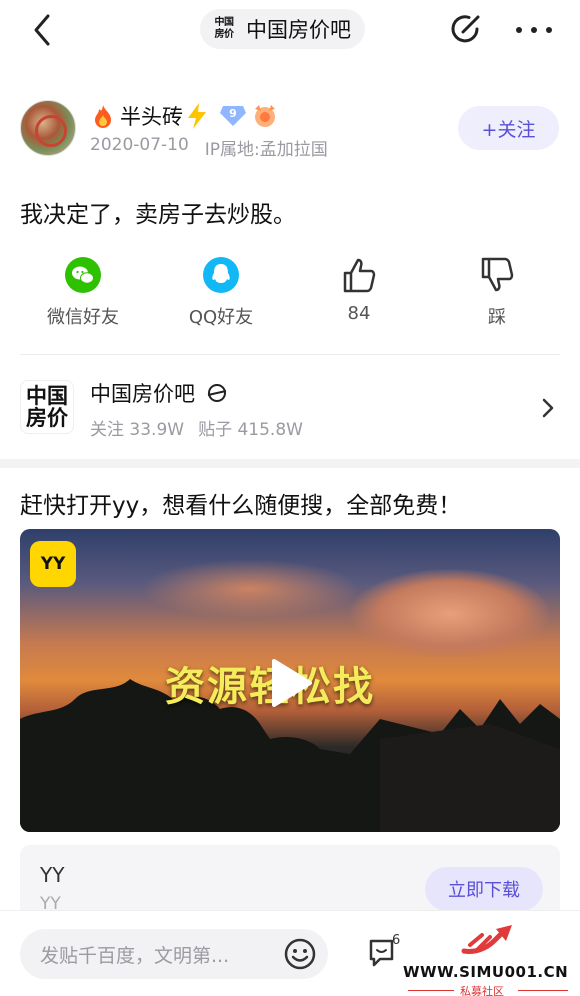  What do you see at coordinates (291, 683) in the screenshot?
I see `play-icon` at bounding box center [291, 683].